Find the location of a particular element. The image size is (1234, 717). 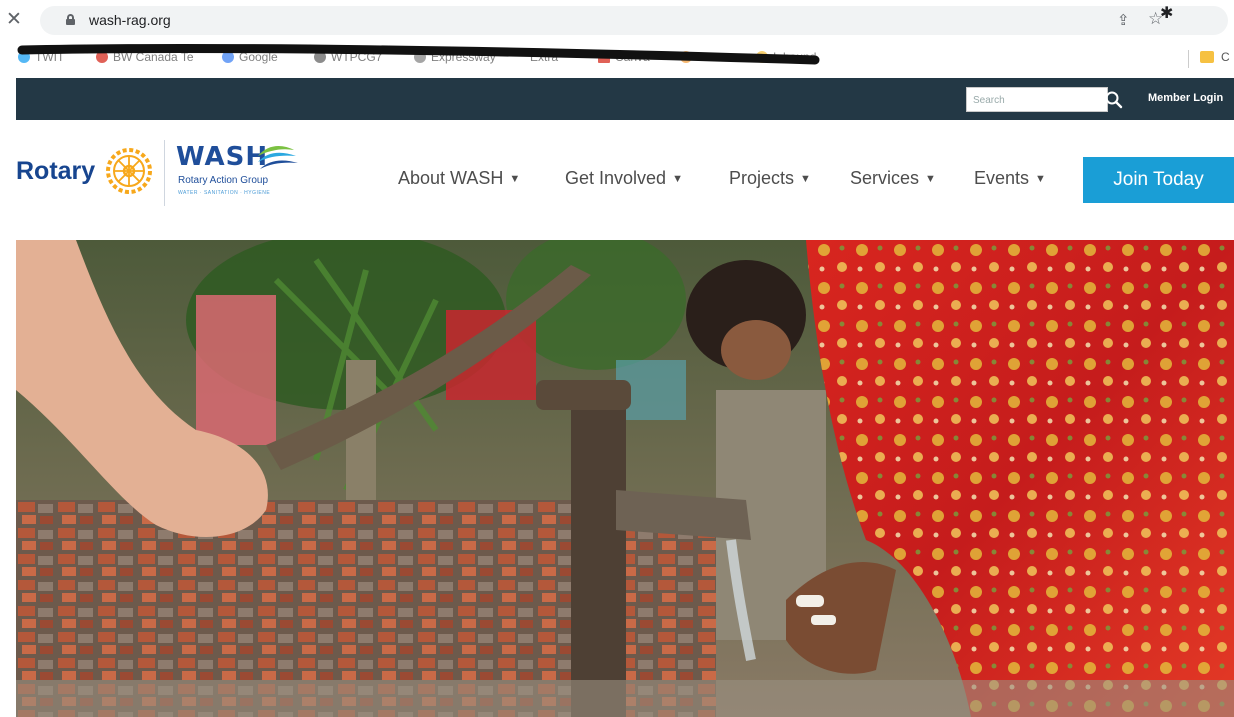

redaction-scribble is located at coordinates (418, 54).